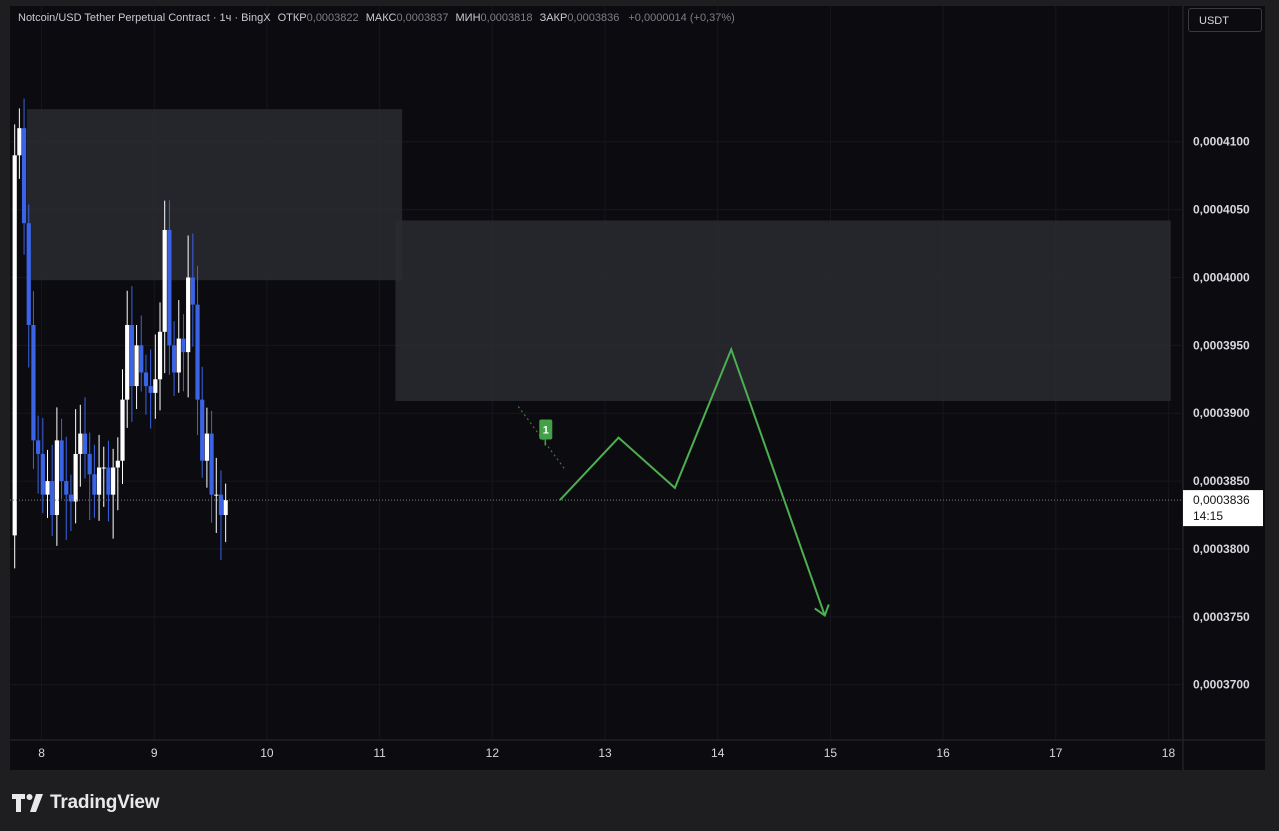 The height and width of the screenshot is (831, 1279). What do you see at coordinates (422, 18) in the screenshot?
I see `high-value: 0,0003837` at bounding box center [422, 18].